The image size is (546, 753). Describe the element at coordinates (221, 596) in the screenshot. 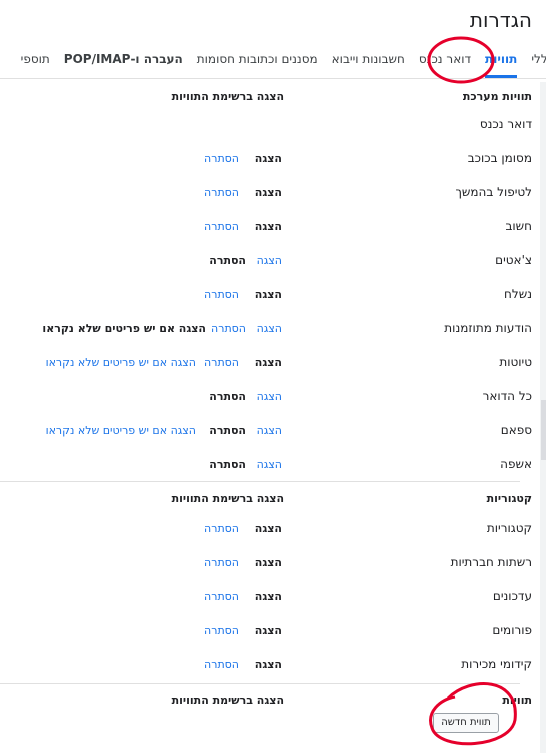

I see `updates-hide-link: הסתרה` at that location.